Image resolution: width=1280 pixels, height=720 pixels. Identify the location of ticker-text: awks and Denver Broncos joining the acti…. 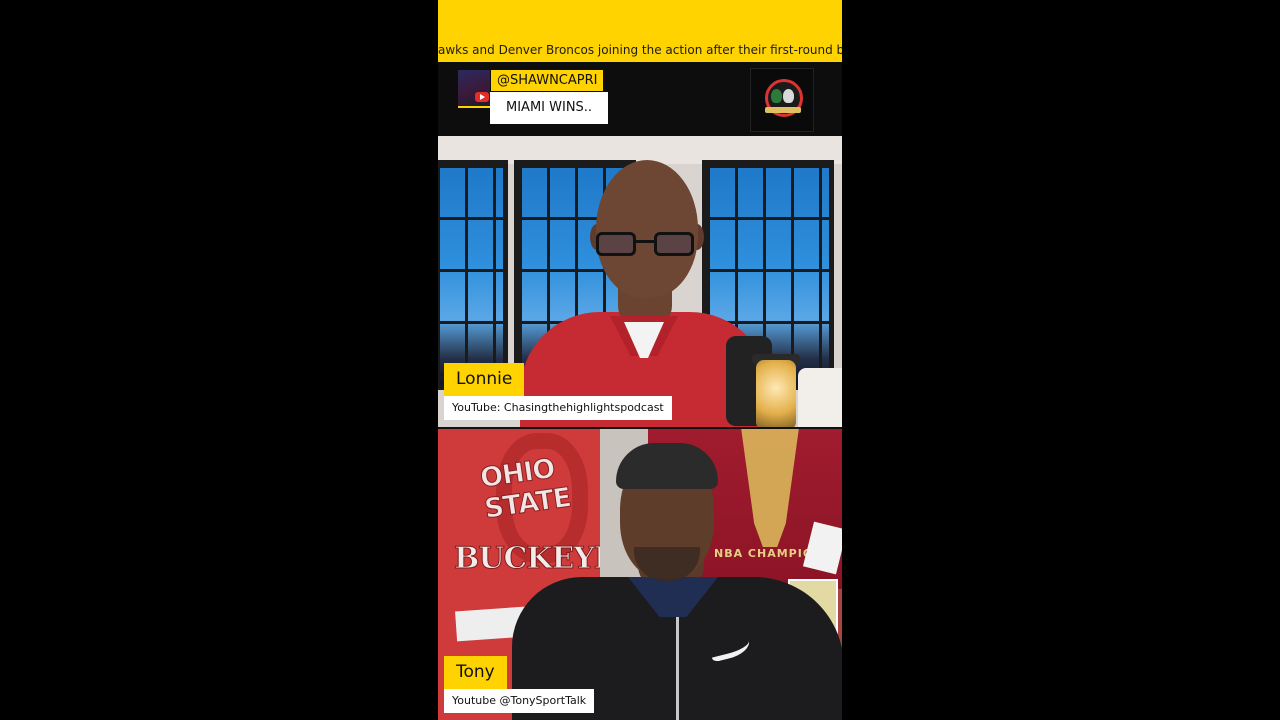
(640, 50).